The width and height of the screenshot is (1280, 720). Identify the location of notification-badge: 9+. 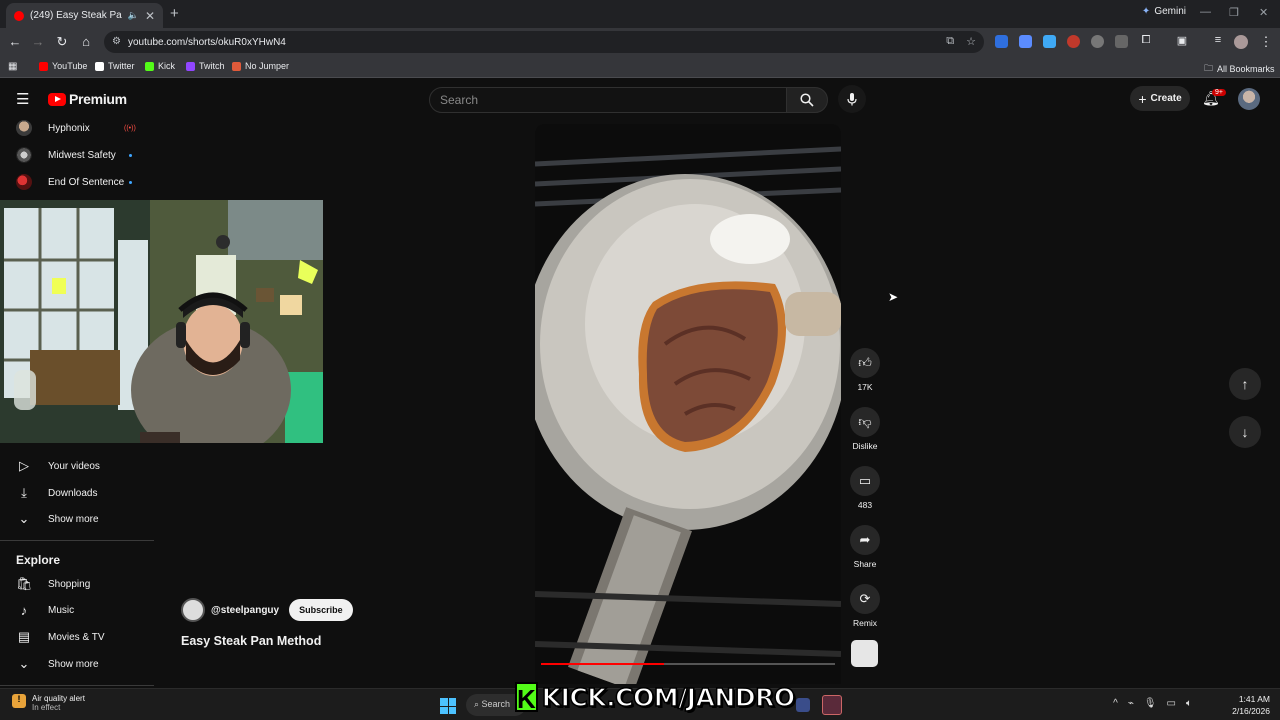
(1219, 92).